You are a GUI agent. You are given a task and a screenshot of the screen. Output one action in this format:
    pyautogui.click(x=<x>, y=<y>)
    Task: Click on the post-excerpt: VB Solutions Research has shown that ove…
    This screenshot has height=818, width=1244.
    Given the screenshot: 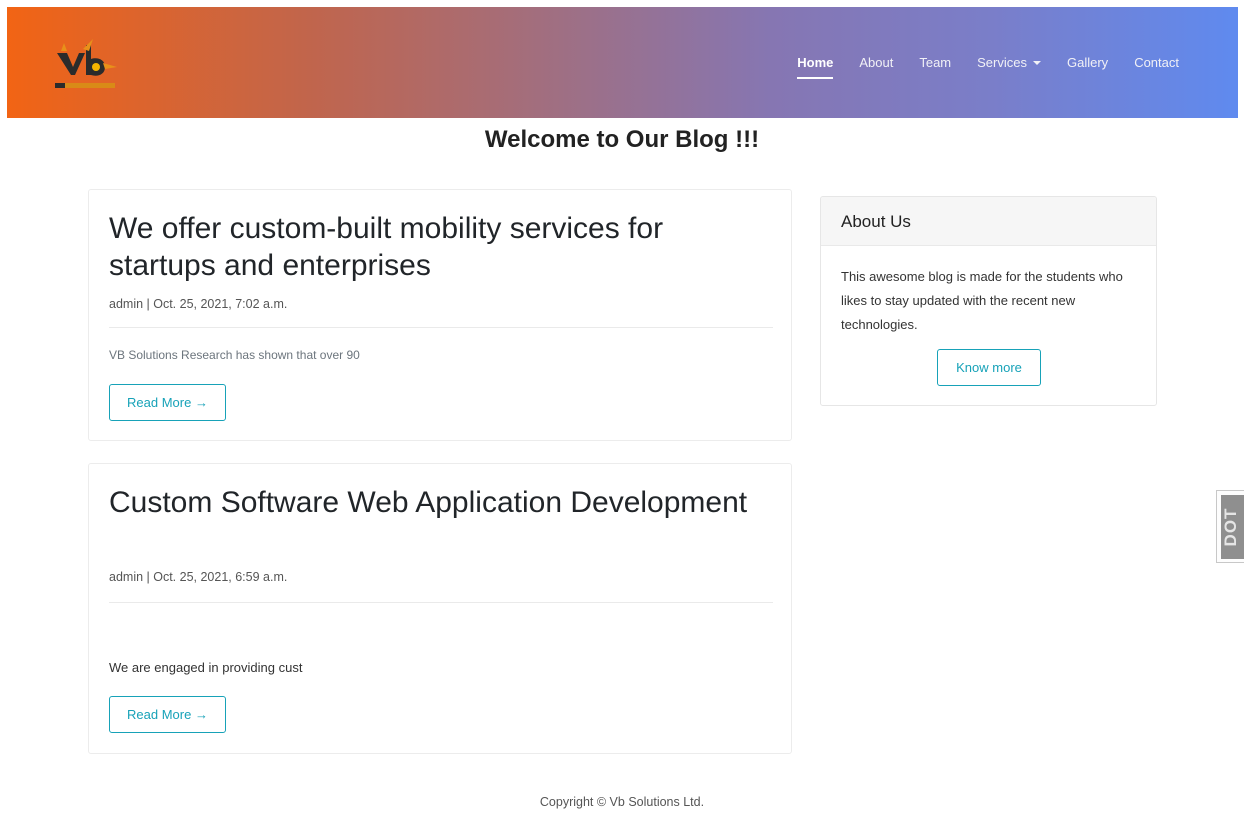 What is the action you would take?
    pyautogui.click(x=234, y=355)
    